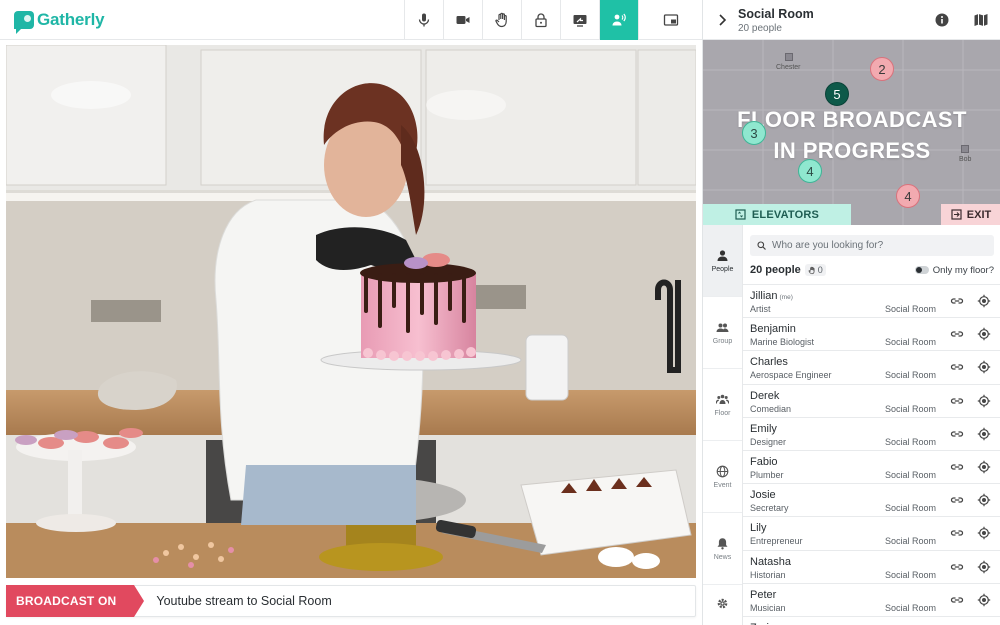  I want to click on person-name: Fabio, so click(764, 462).